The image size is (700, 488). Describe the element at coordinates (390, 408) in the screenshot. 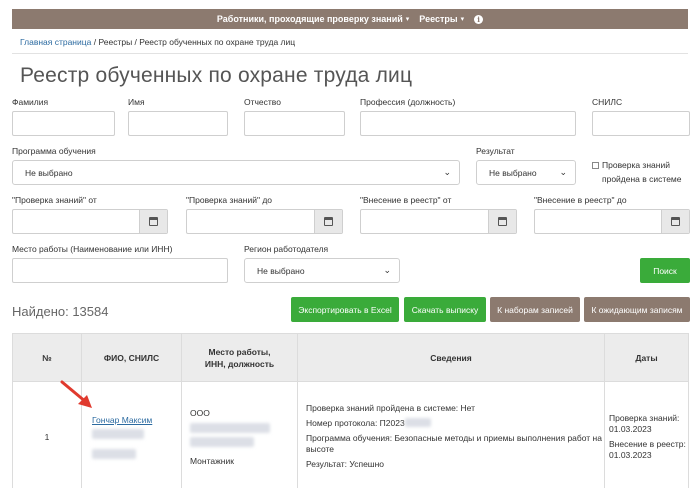

I see `info-line: Проверка знаний пройдена в системе: Нет` at that location.